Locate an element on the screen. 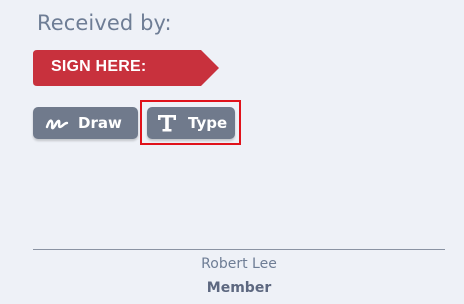 This screenshot has width=464, height=304. draw-signature-button: Draw is located at coordinates (85, 123).